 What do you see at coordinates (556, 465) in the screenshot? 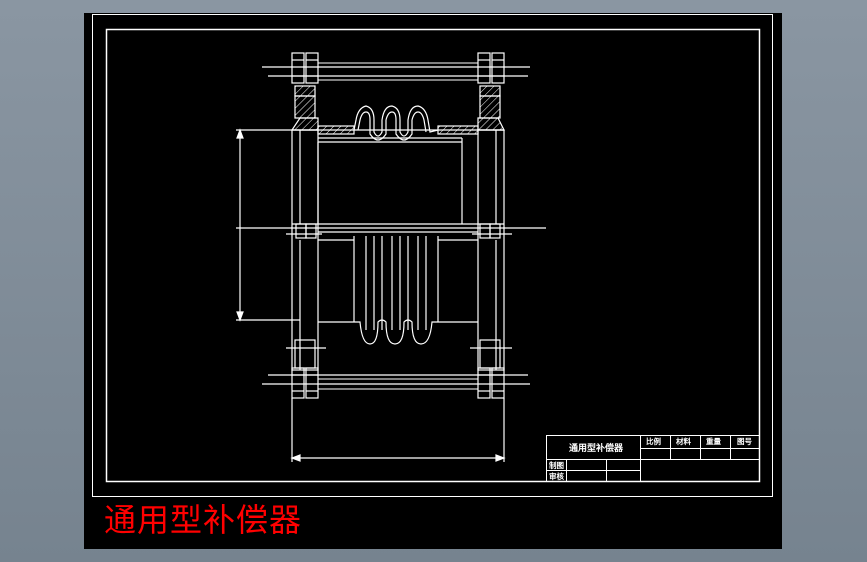
I see `title-block-drawn-label: 制图` at bounding box center [556, 465].